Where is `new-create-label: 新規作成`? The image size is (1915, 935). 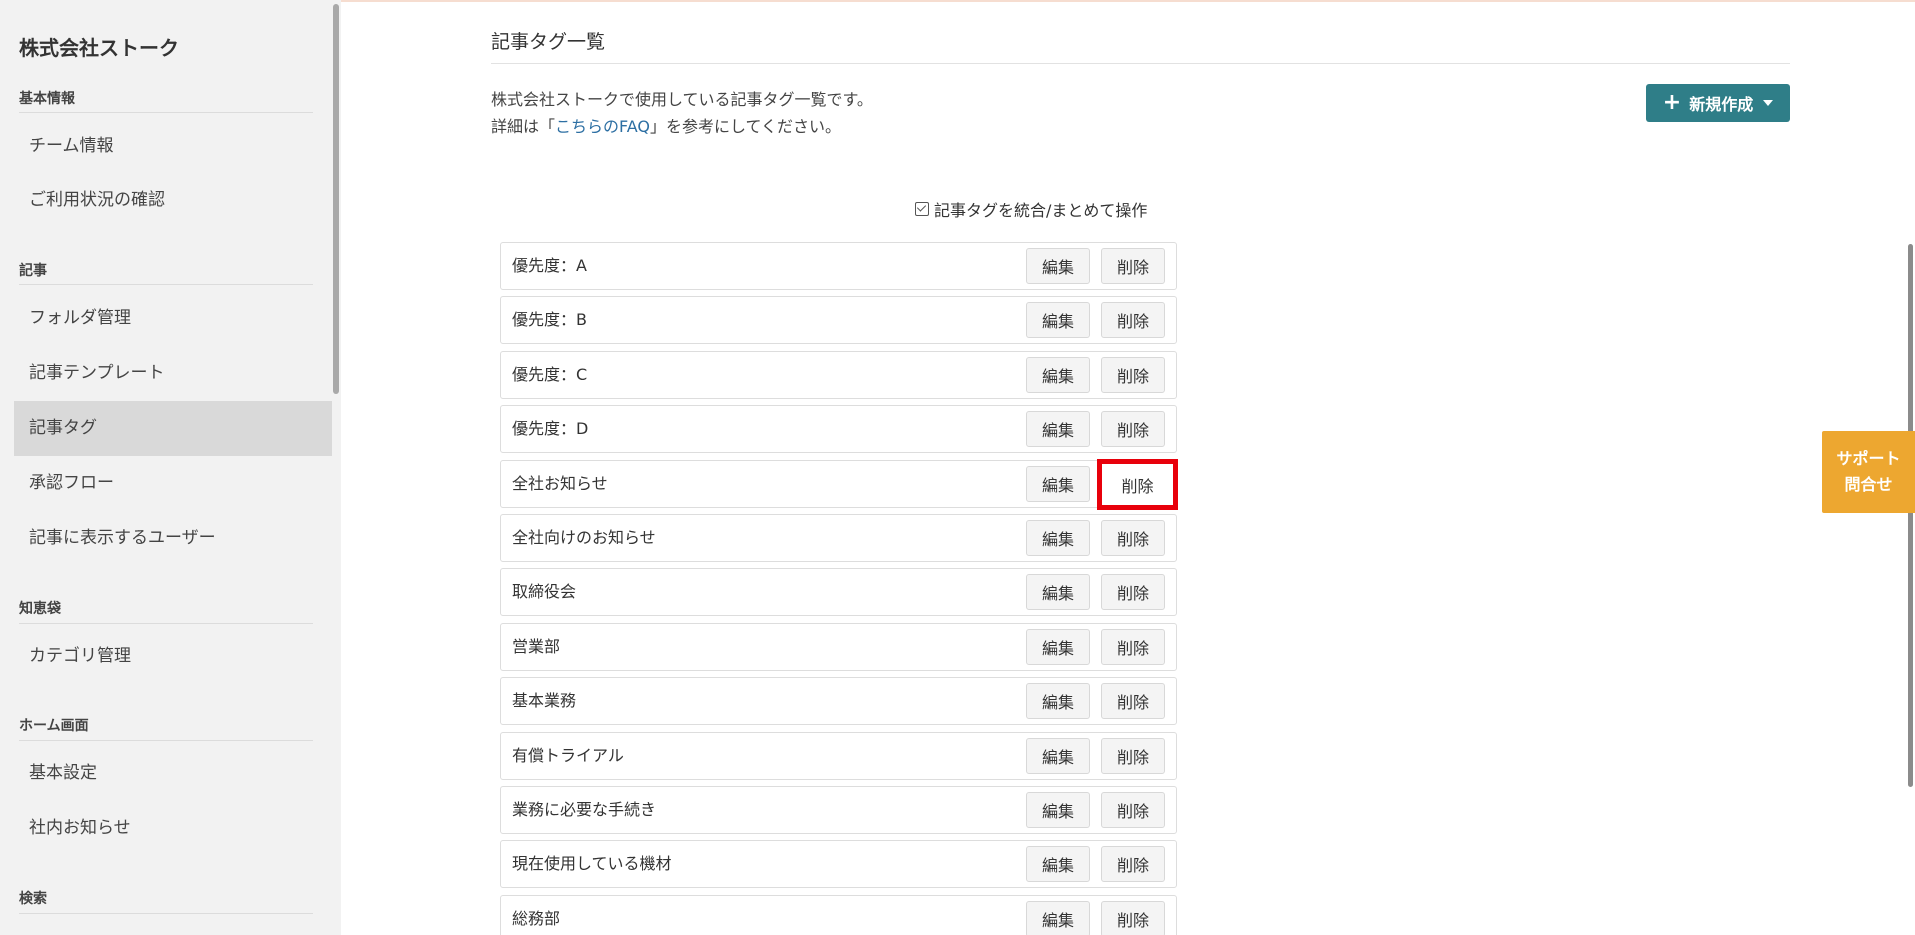
new-create-label: 新規作成 is located at coordinates (1721, 104).